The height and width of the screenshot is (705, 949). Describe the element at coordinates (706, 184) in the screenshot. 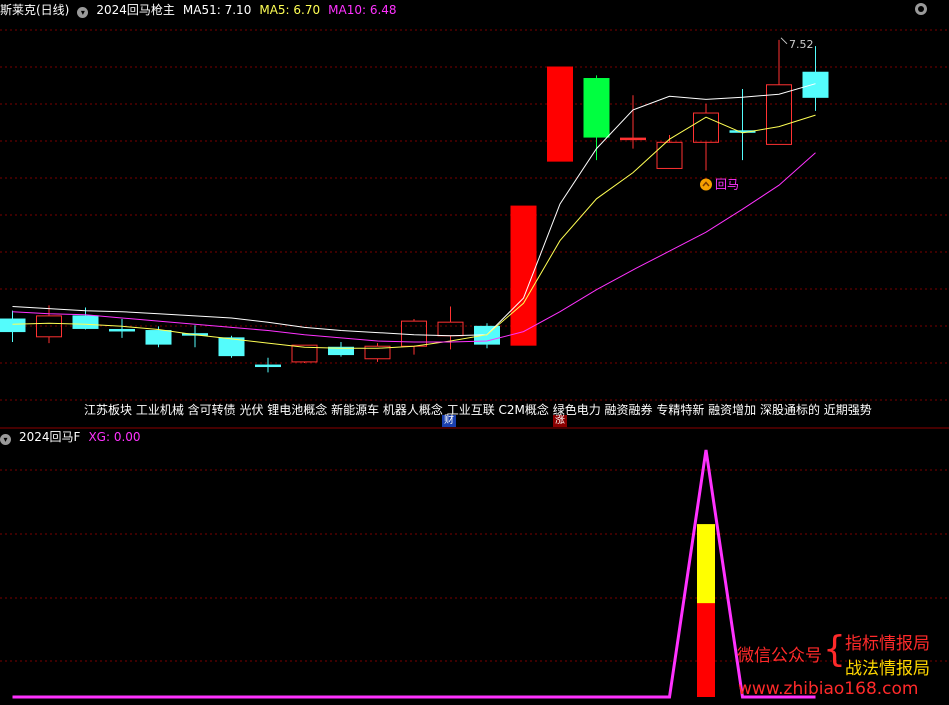

I see `huima-up-icon` at that location.